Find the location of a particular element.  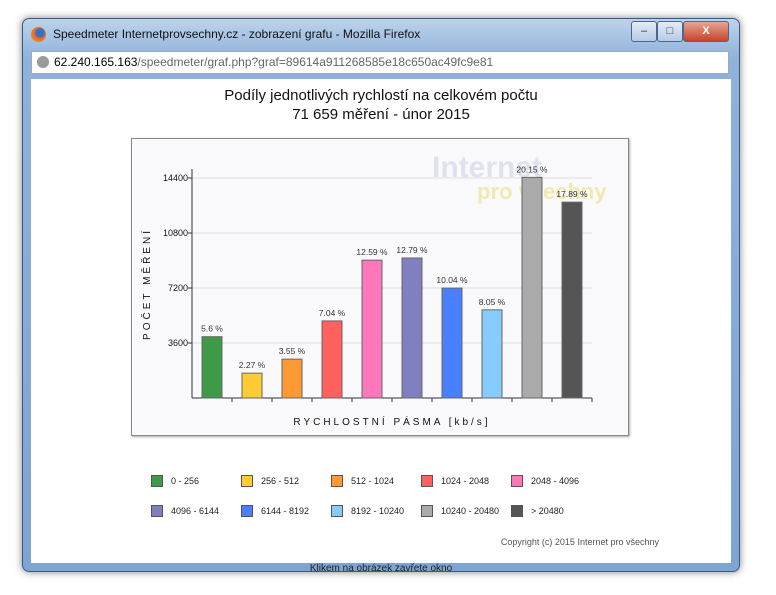

chart-subtitle: 71 659 měření - únor 2015 is located at coordinates (381, 114).